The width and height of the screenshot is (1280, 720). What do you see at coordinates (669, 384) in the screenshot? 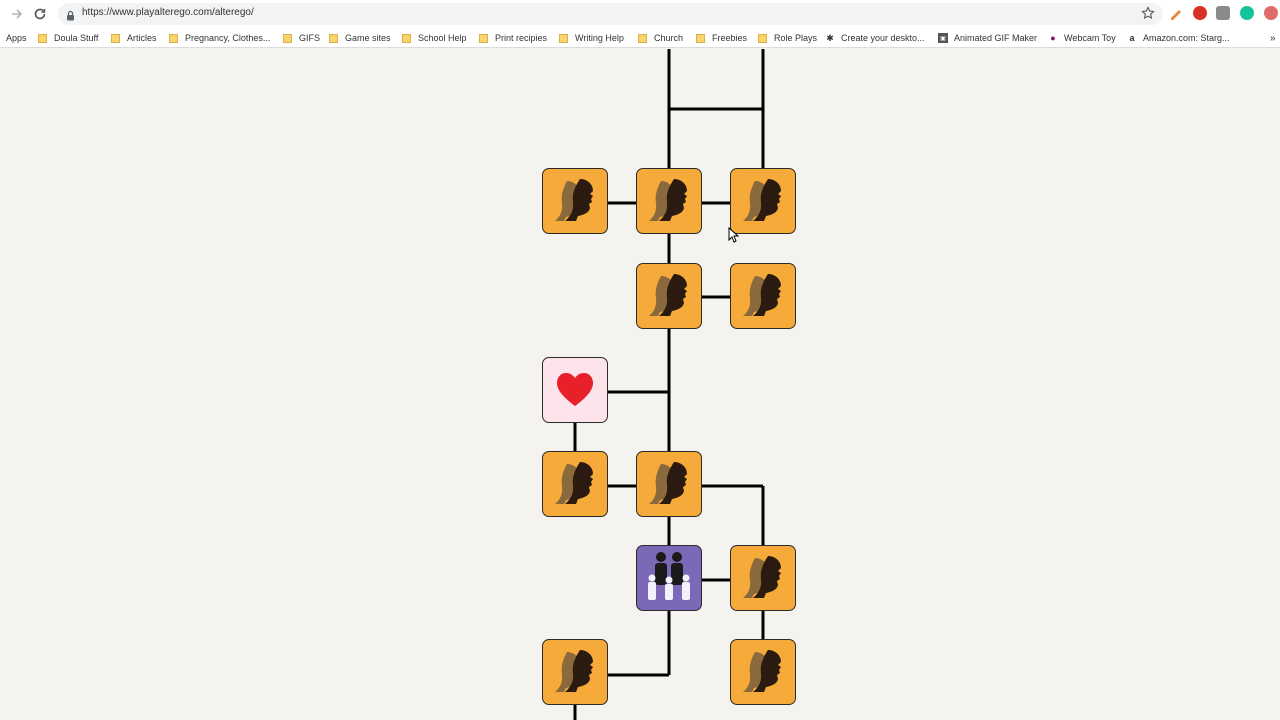
I see `tree-connector-lines` at bounding box center [669, 384].